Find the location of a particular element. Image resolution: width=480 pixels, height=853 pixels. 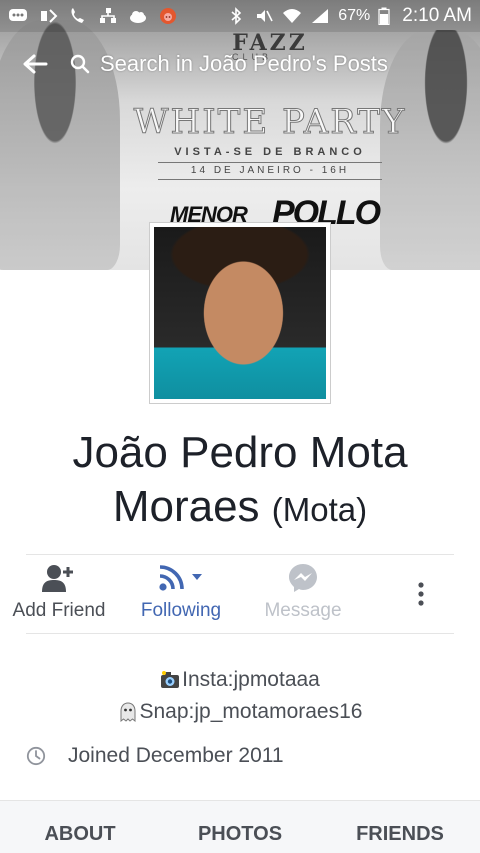

following-icon is located at coordinates (181, 578).